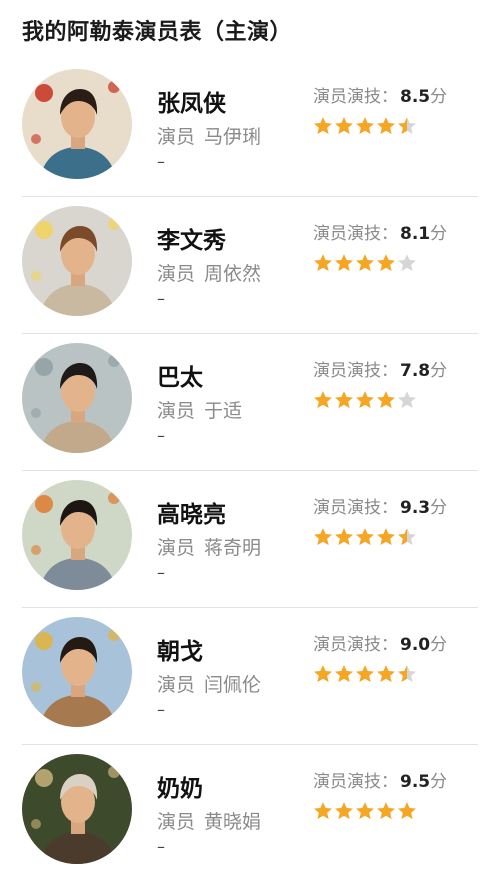 Image resolution: width=500 pixels, height=882 pixels. I want to click on rating-score: 8.1, so click(415, 234).